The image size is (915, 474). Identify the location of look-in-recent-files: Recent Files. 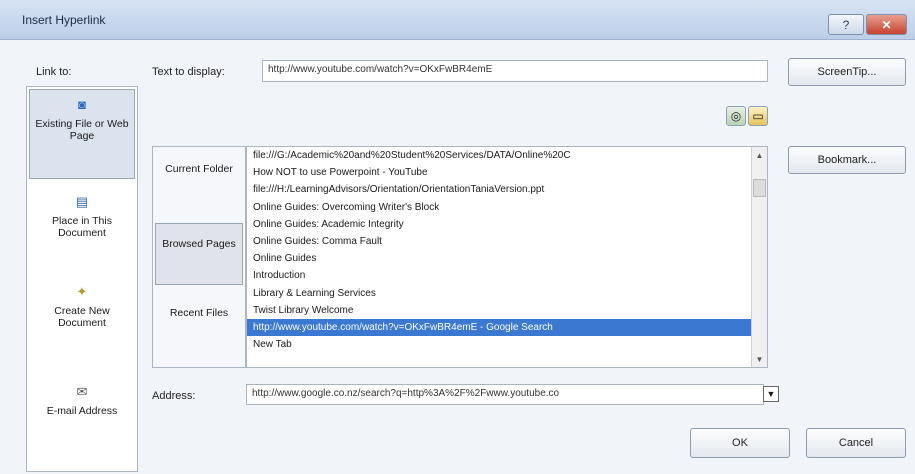
(199, 328).